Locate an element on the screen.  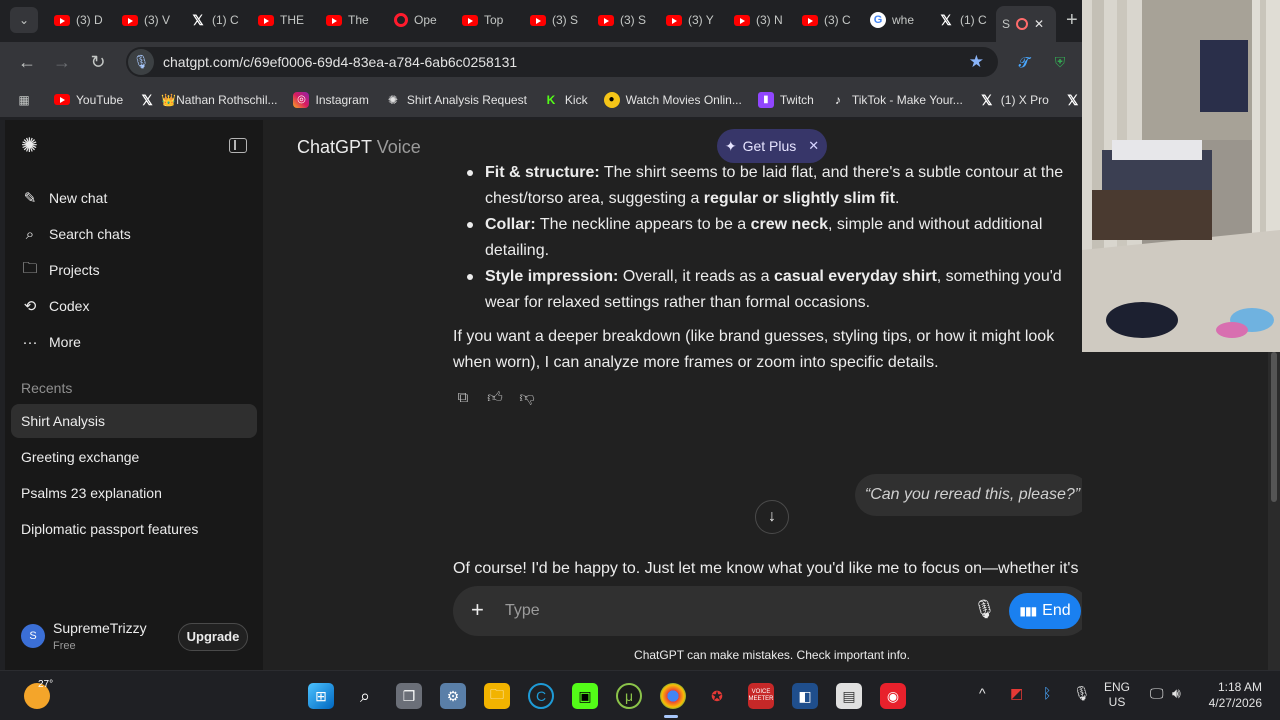
voicemeeter-icon: VOICE MEETER is located at coordinates (761, 696).